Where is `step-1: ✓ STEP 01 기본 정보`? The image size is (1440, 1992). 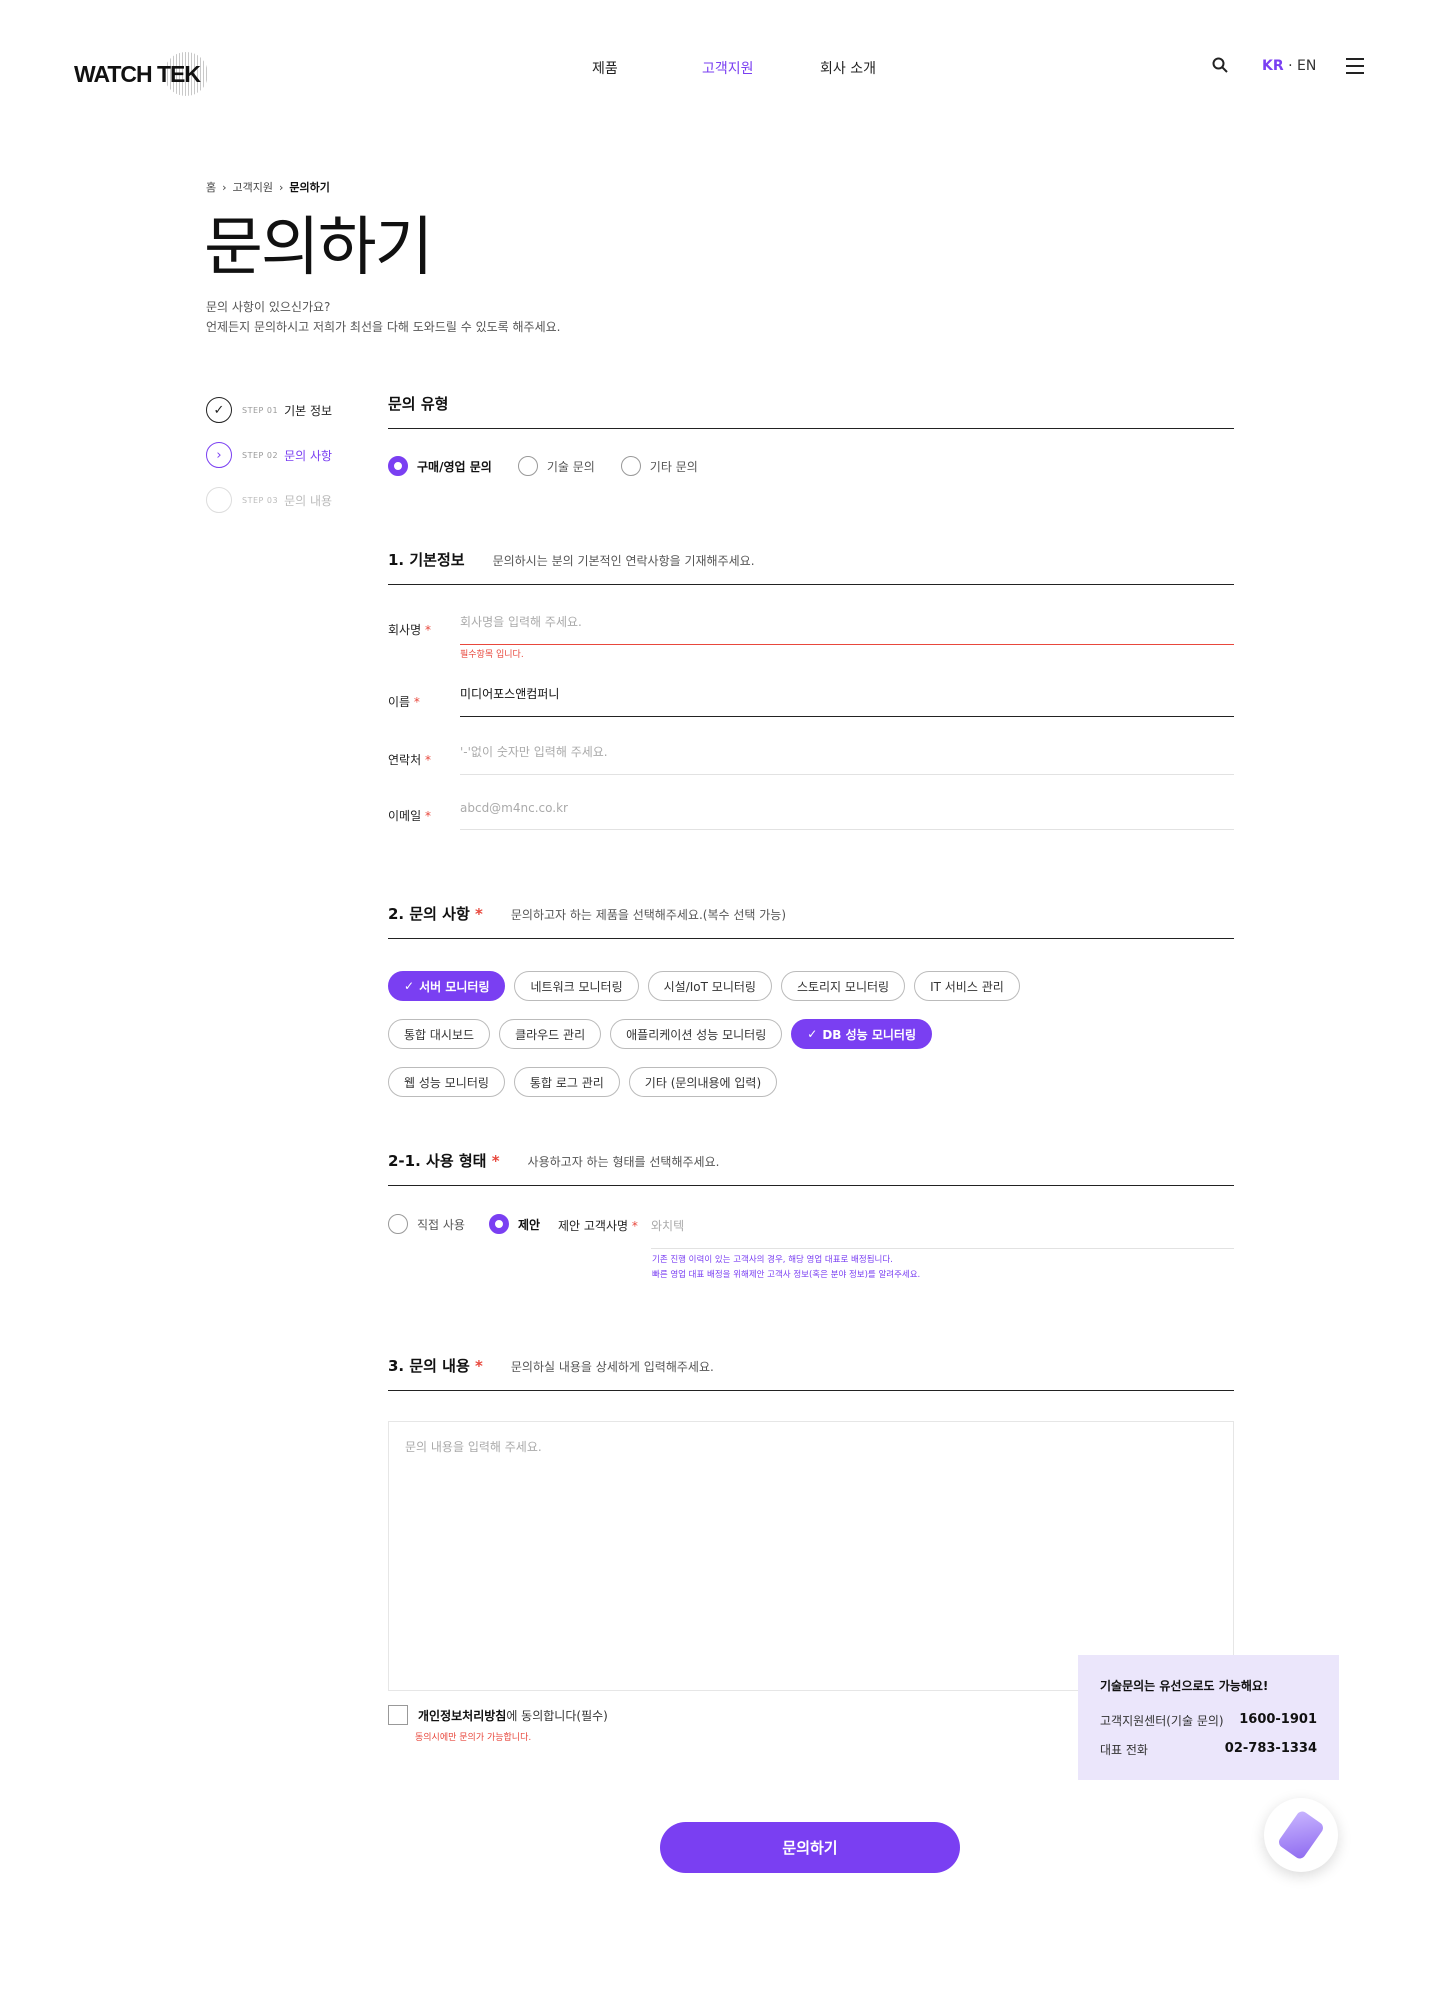 step-1: ✓ STEP 01 기본 정보 is located at coordinates (269, 410).